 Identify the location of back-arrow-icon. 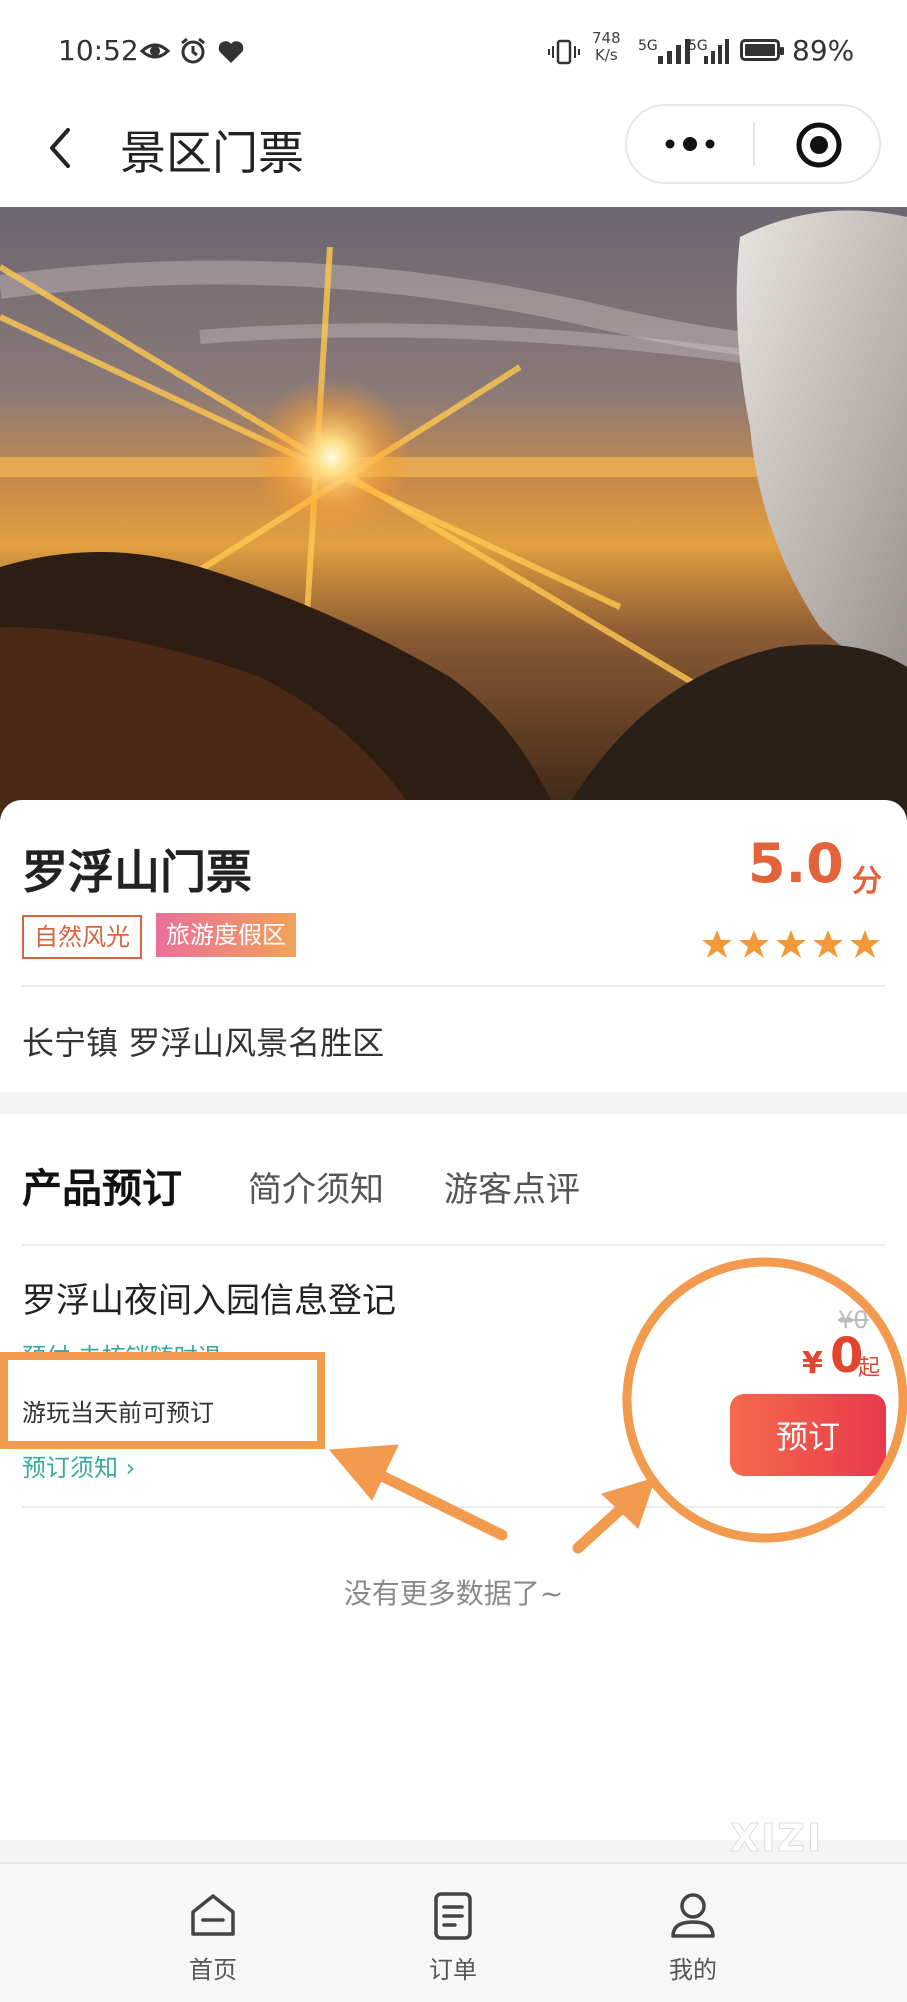
(60, 148).